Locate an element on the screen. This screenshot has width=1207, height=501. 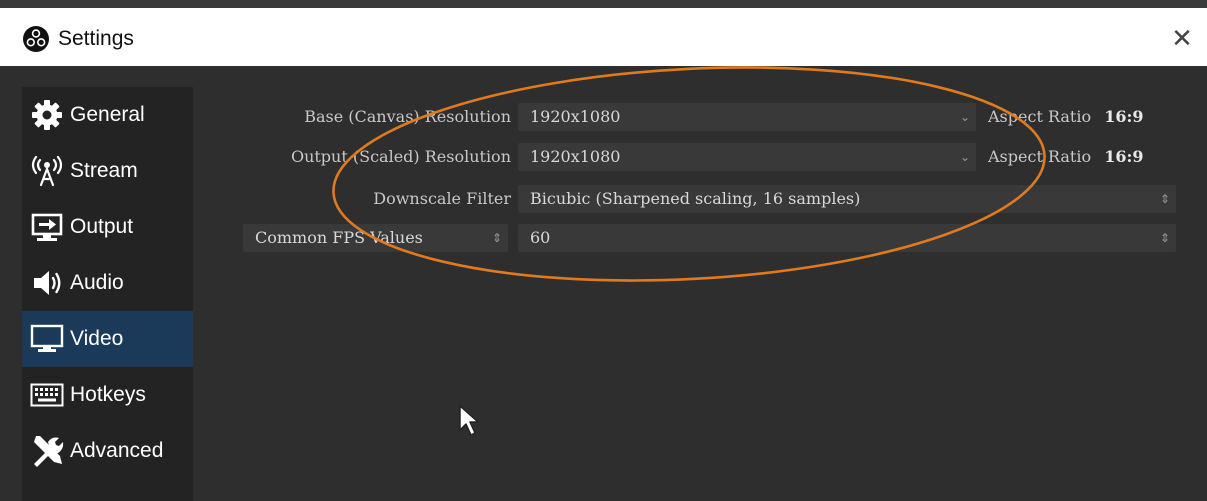
downscale-filter-value: Bicubic (Sharpened scaling, 16 samples) is located at coordinates (695, 198).